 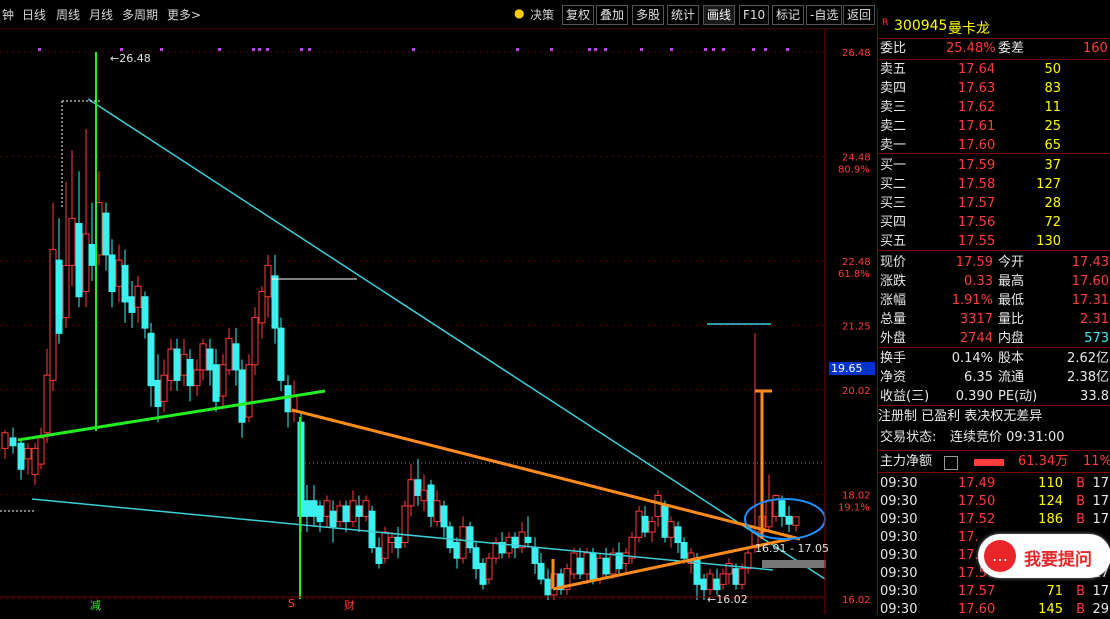 What do you see at coordinates (184, 14) in the screenshot?
I see `more-menu: 更多>` at bounding box center [184, 14].